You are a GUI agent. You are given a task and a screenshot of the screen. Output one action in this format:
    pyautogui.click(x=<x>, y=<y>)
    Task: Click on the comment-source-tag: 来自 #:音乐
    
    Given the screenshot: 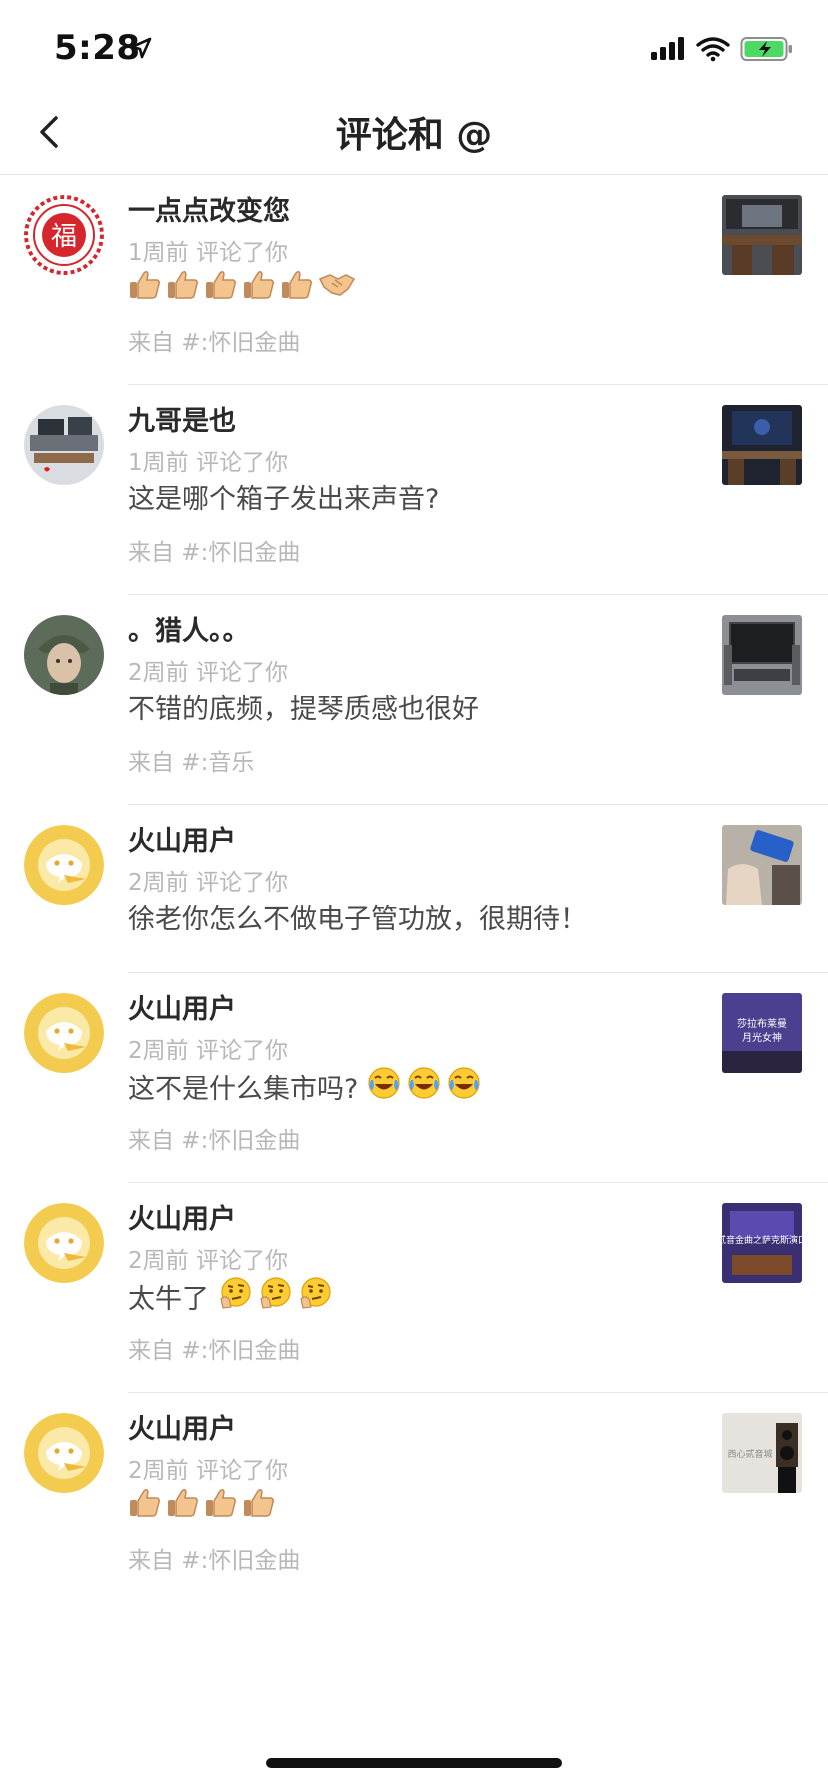 What is the action you would take?
    pyautogui.click(x=191, y=760)
    